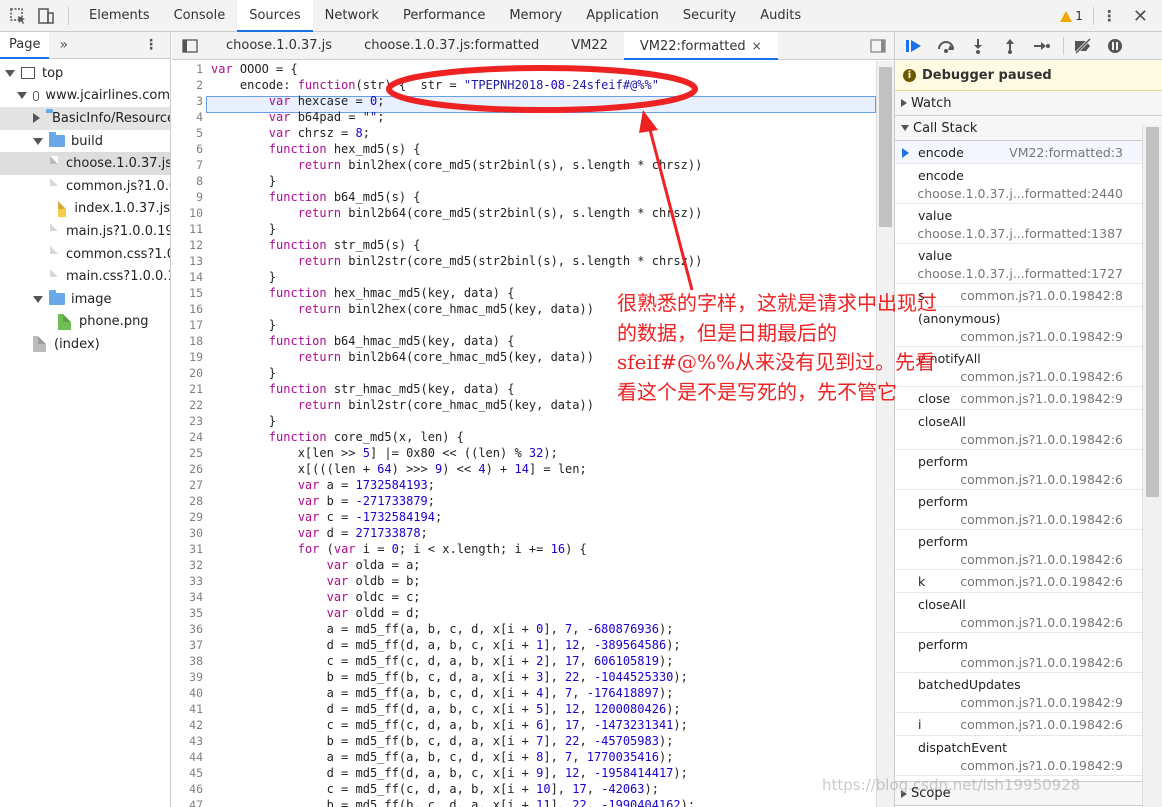 The width and height of the screenshot is (1162, 807). What do you see at coordinates (1020, 193) in the screenshot?
I see `frame-location: choose.1.0.37.j...formatted:2440` at bounding box center [1020, 193].